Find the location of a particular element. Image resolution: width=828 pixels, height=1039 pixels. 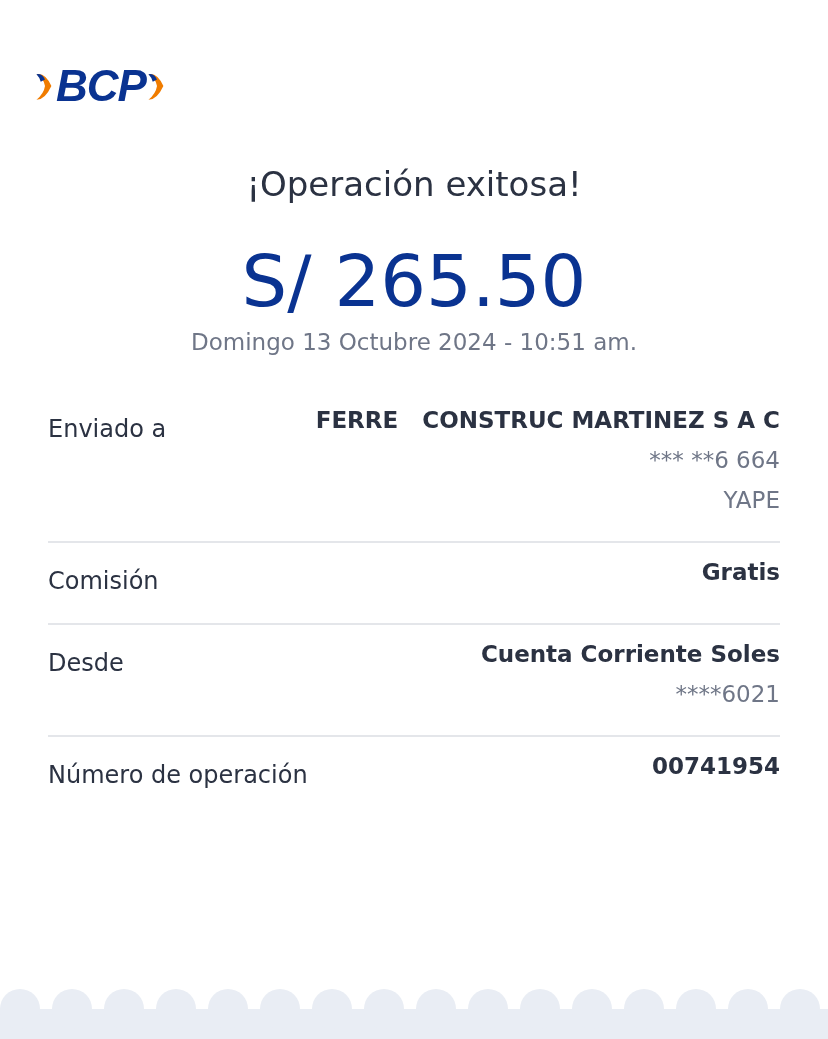

row-value: 00741954 is located at coordinates (715, 766).